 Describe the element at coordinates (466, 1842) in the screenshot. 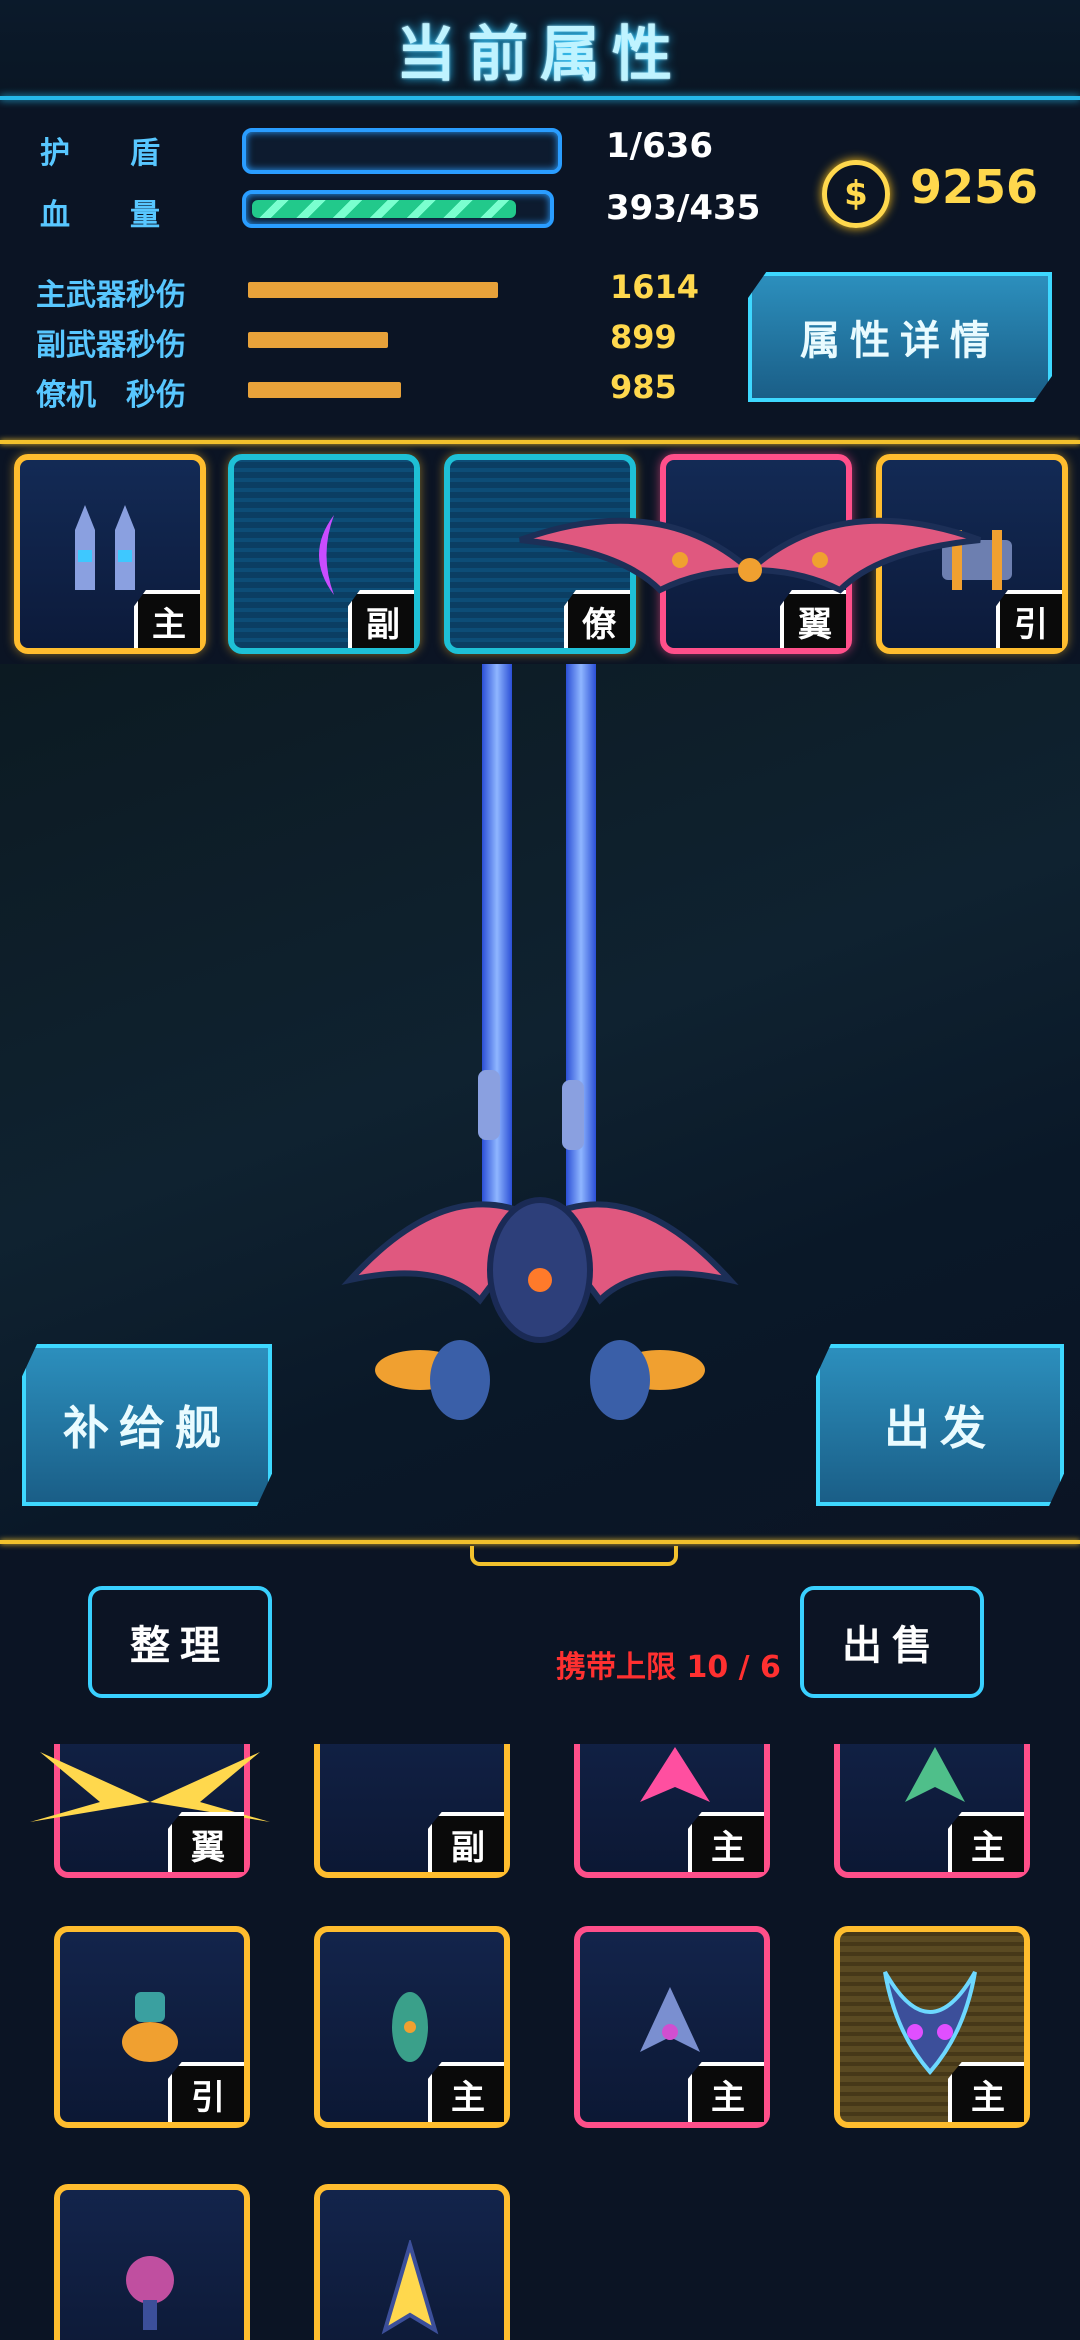

I see `item-tag: 副` at that location.